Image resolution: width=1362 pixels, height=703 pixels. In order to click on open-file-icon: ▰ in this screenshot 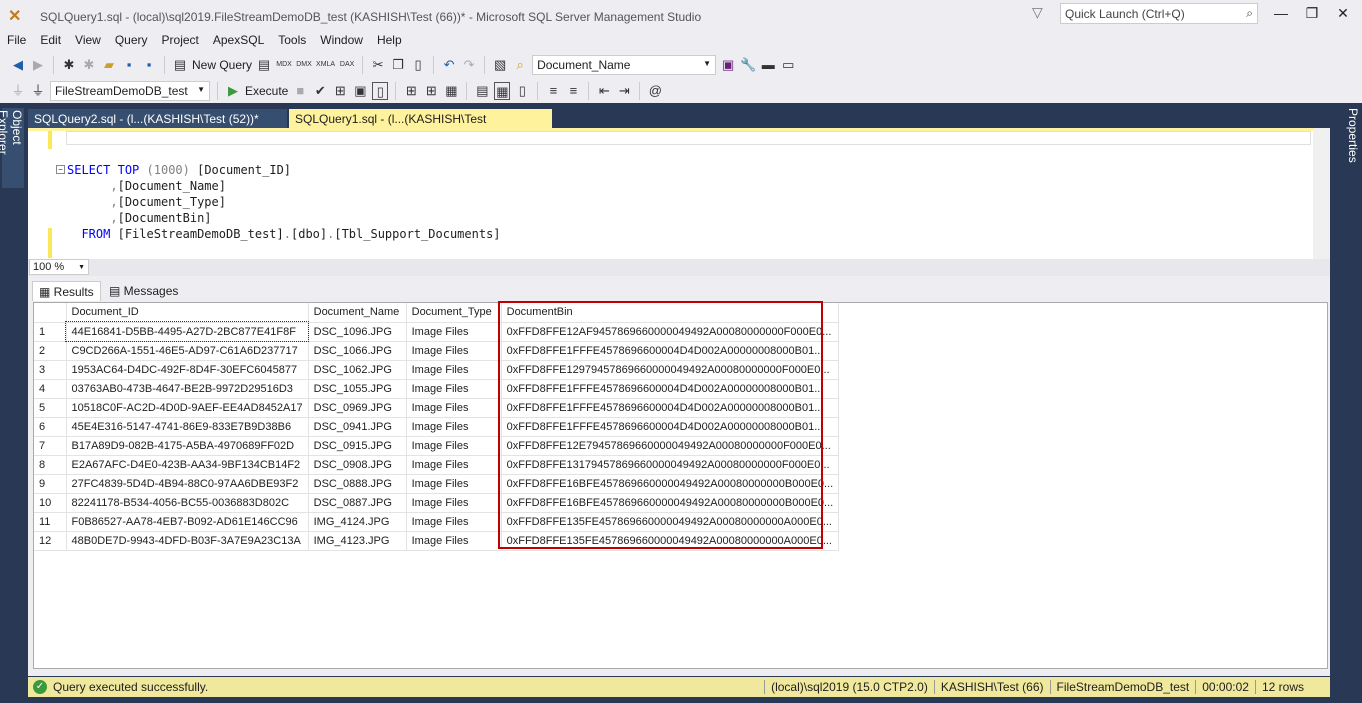, I will do `click(109, 65)`.